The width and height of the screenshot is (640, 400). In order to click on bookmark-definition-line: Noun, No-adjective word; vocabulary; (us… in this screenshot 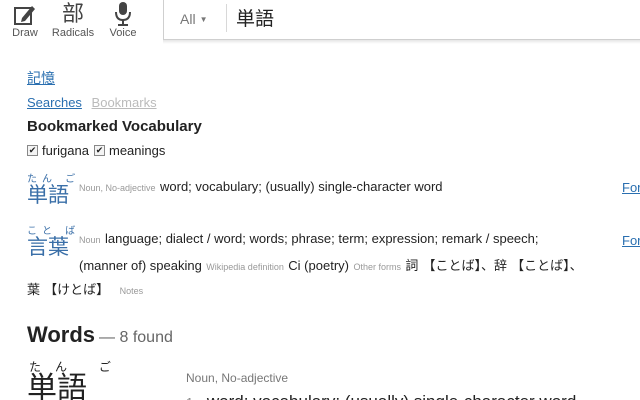, I will do `click(261, 187)`.